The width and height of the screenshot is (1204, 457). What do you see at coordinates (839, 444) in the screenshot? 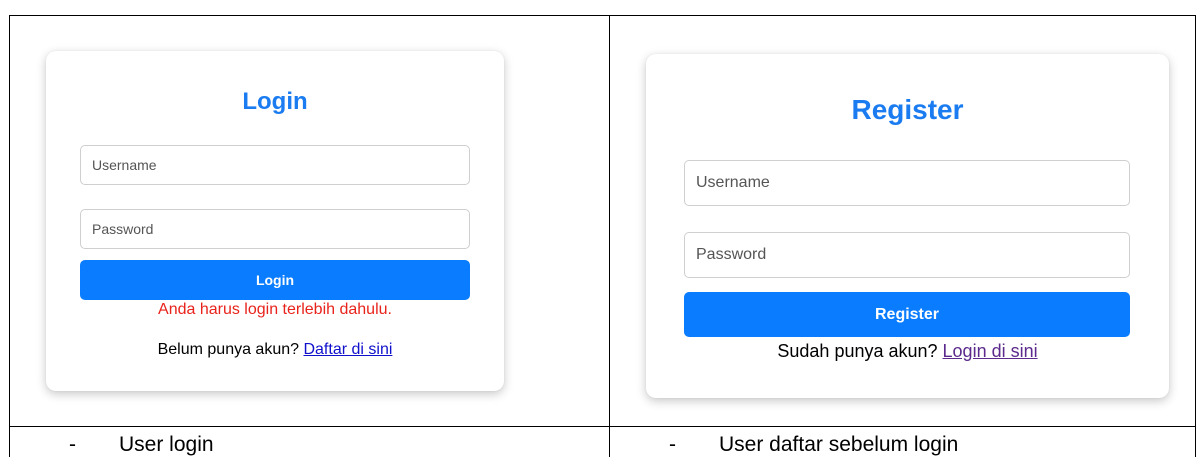
I see `caption-right-text: User daftar sebelum login` at bounding box center [839, 444].